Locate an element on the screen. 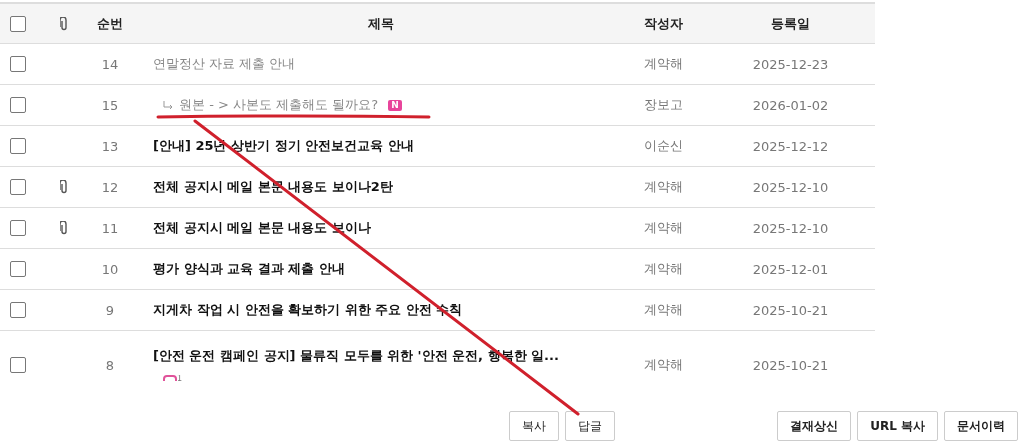 The width and height of the screenshot is (1024, 448). row-number: 11 is located at coordinates (110, 228).